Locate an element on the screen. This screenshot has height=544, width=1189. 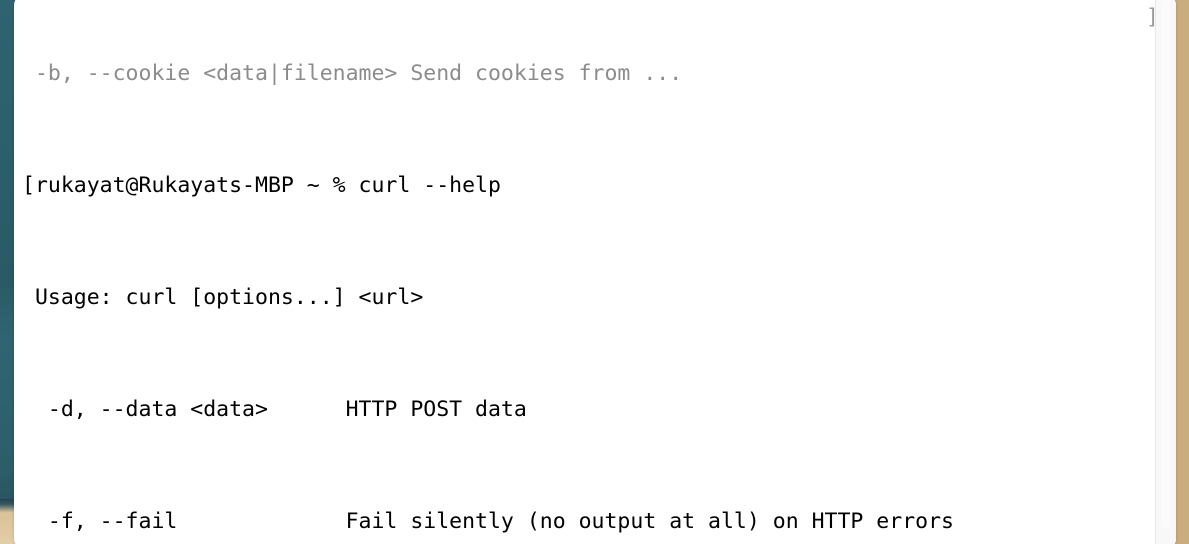
vertical-scrollbar is located at coordinates (1165, 272).